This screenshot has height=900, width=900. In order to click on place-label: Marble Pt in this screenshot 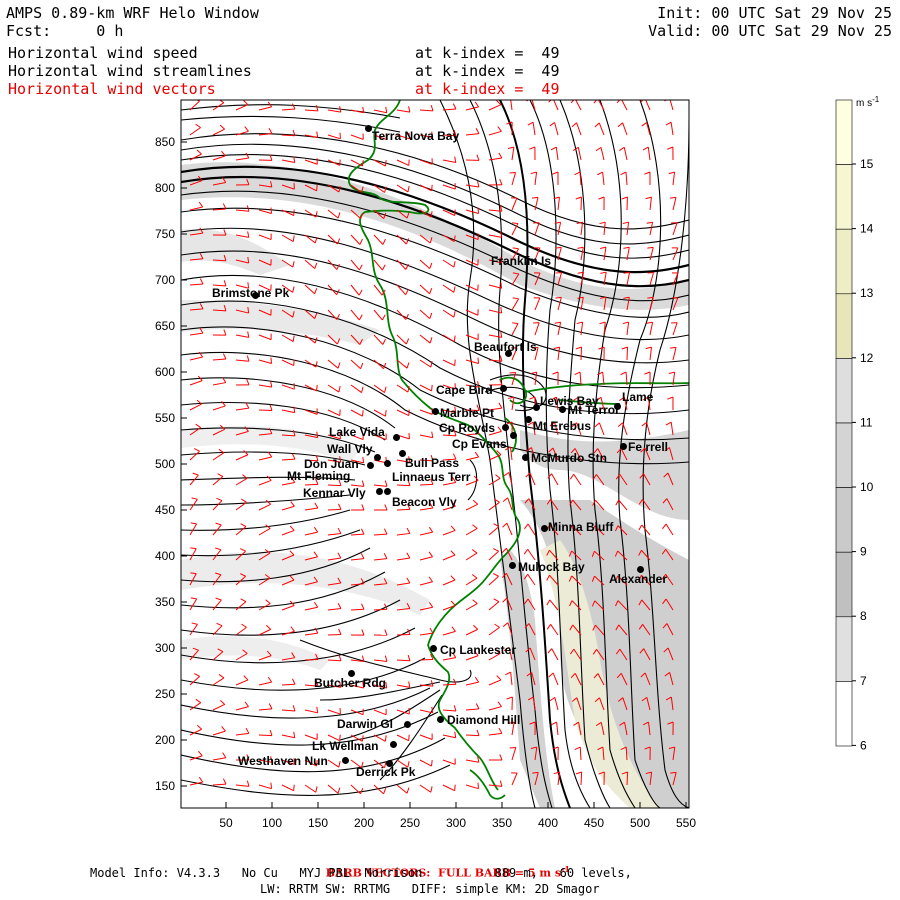, I will do `click(467, 413)`.